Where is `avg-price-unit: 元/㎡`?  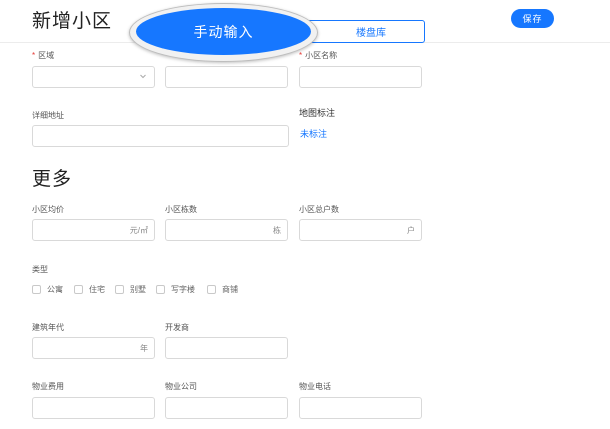
avg-price-unit: 元/㎡ is located at coordinates (138, 230).